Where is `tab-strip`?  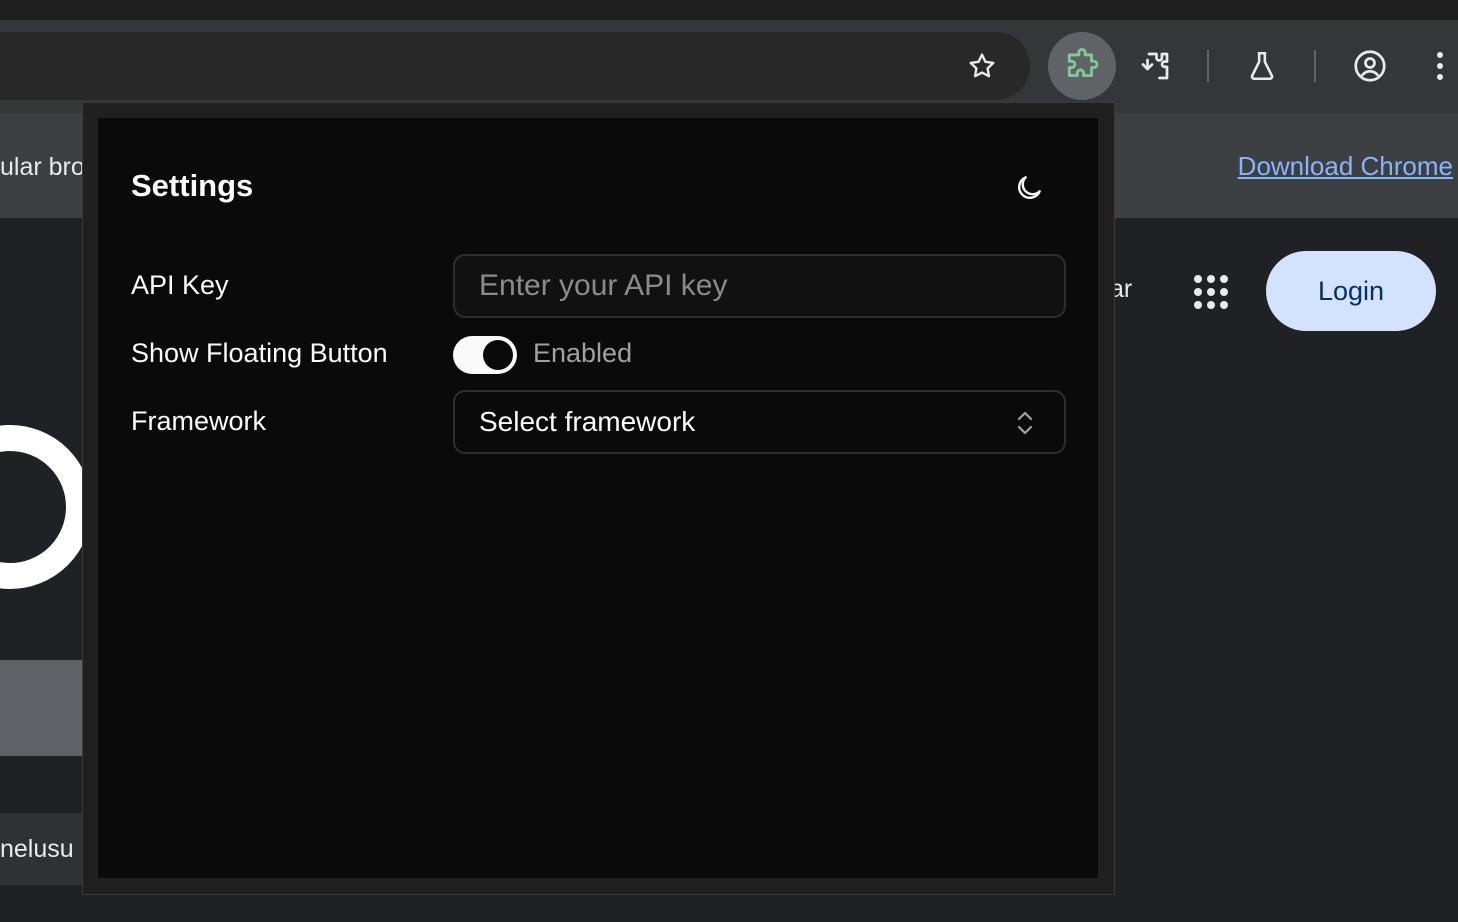
tab-strip is located at coordinates (729, 10).